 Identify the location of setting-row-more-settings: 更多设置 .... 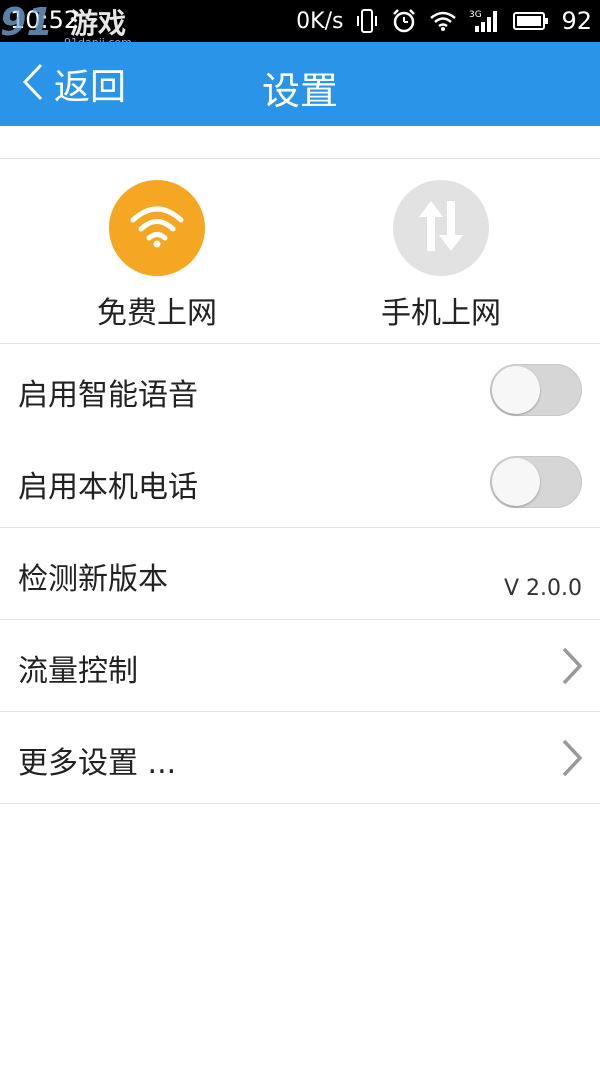
(300, 758).